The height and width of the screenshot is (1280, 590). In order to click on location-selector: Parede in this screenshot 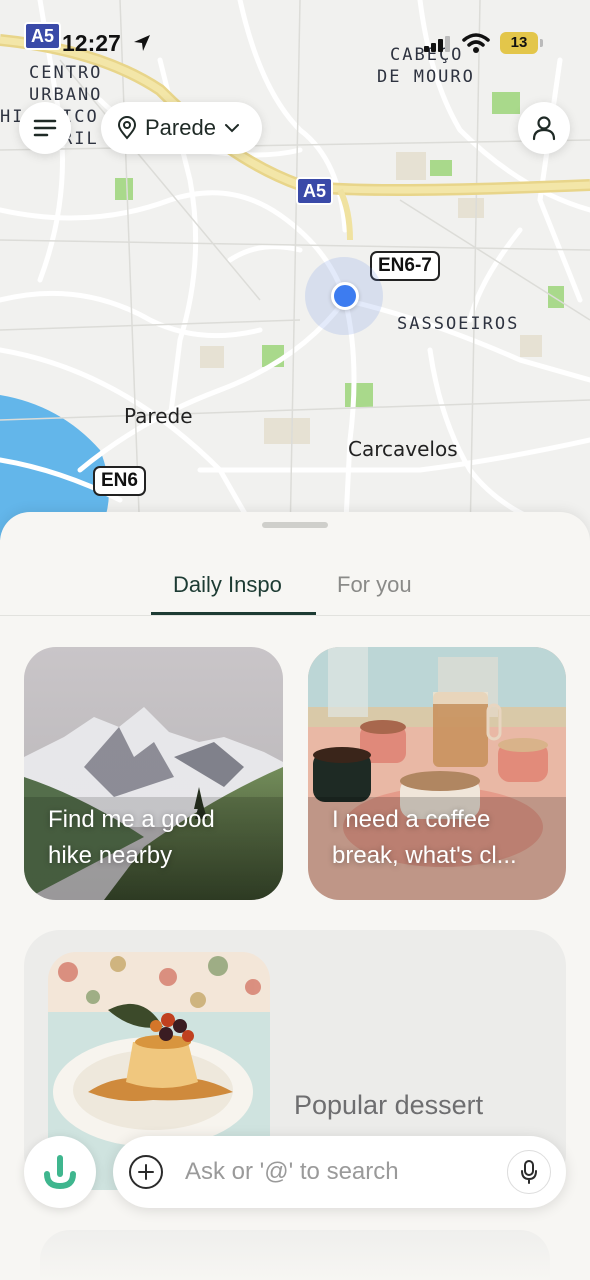, I will do `click(181, 128)`.